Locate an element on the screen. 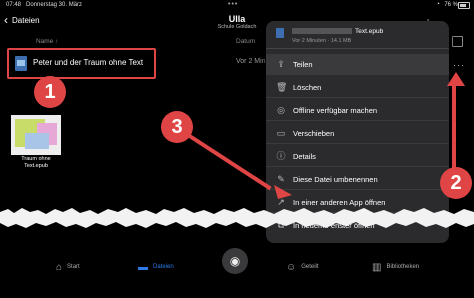 Image resolution: width=474 pixels, height=298 pixels. camera-scan-icon: ◉ is located at coordinates (235, 261).